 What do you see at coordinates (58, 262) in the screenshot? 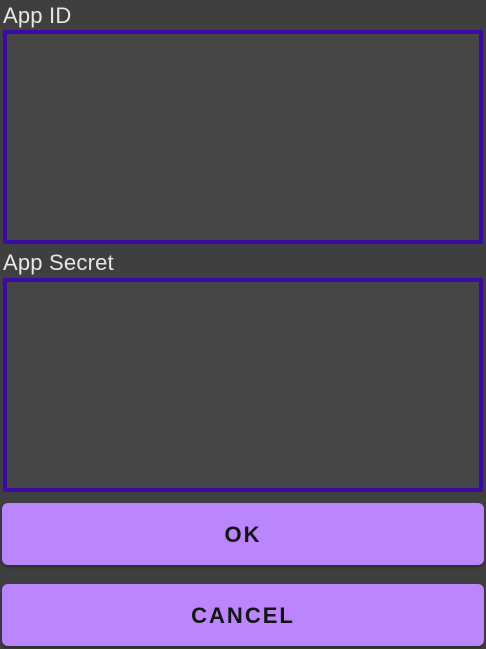
I see `app-secret-label: App Secret` at bounding box center [58, 262].